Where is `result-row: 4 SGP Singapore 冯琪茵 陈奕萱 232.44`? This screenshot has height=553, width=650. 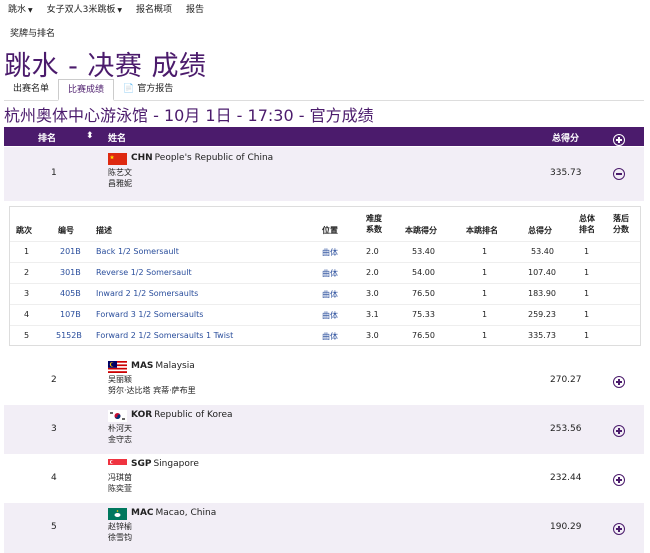 result-row: 4 SGP Singapore 冯琪茵 陈奕萱 232.44 is located at coordinates (324, 478).